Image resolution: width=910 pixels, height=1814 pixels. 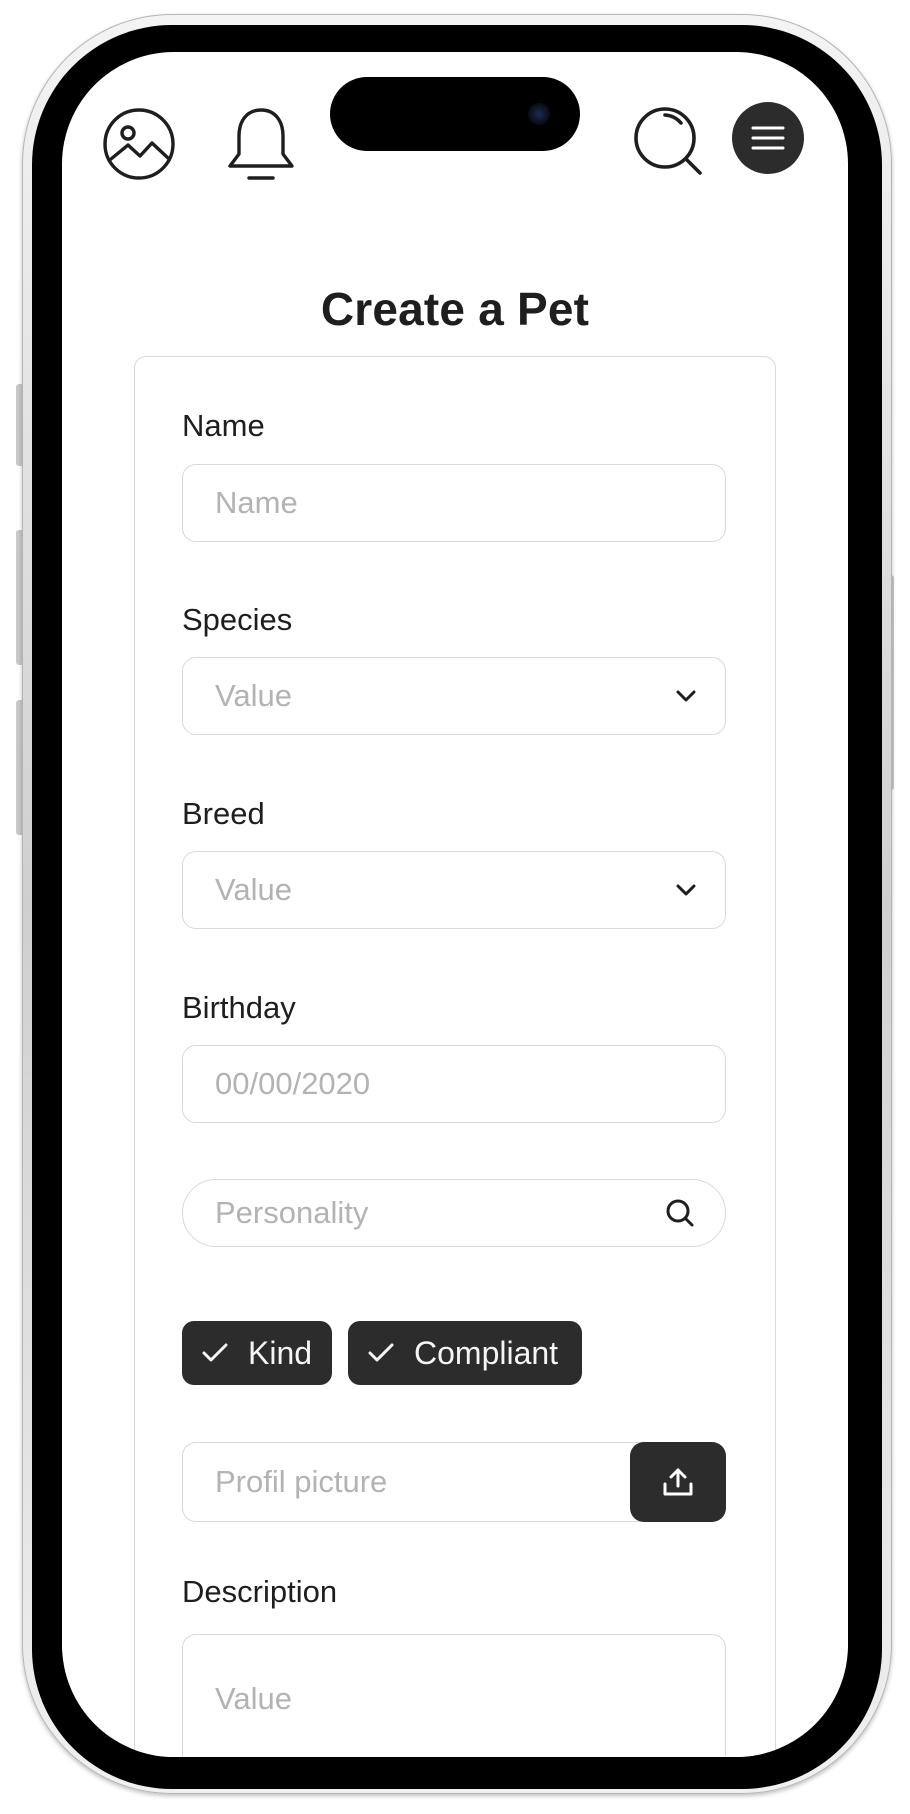 I want to click on description-label: Description, so click(x=260, y=1591).